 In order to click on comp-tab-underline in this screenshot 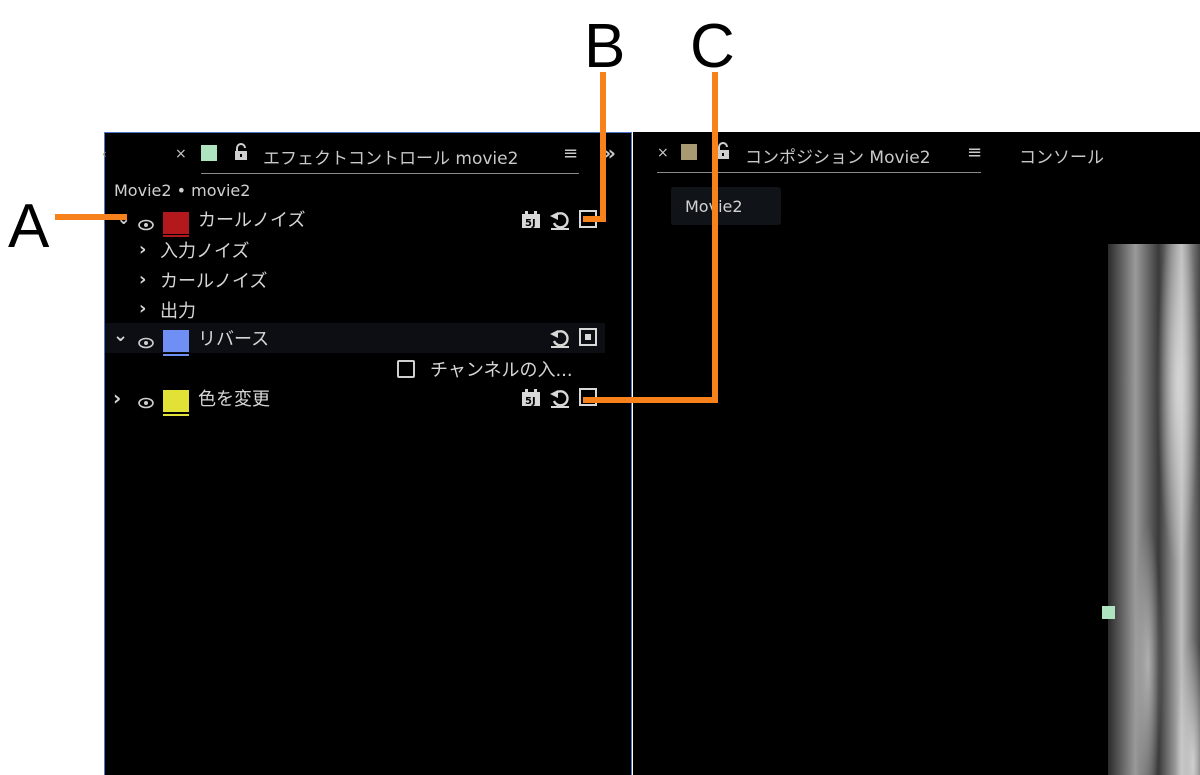, I will do `click(819, 172)`.